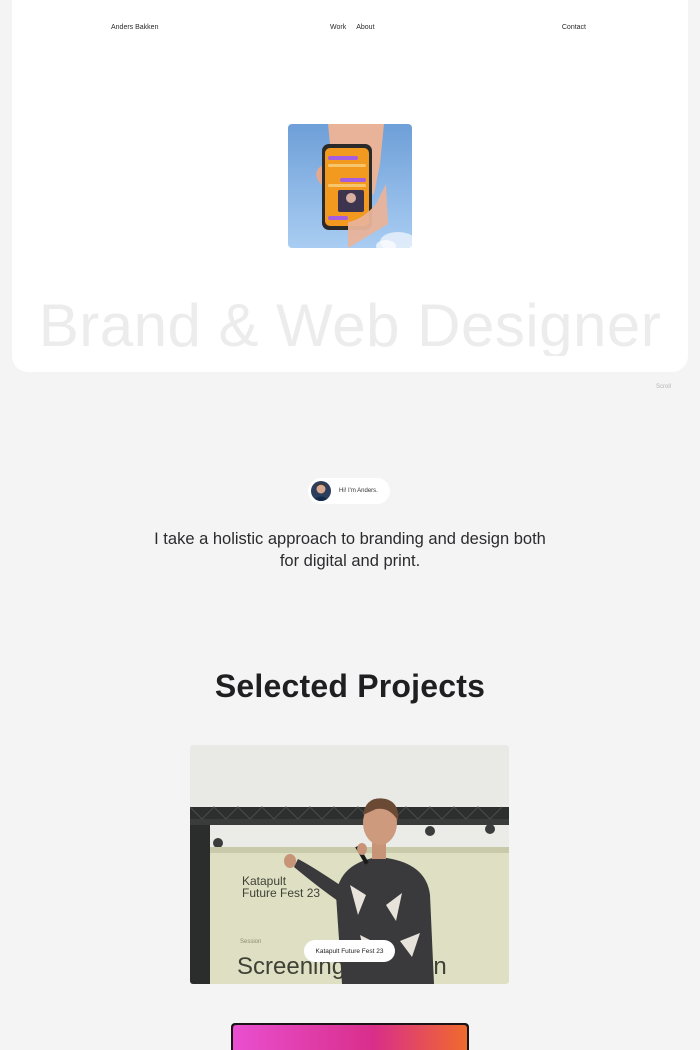  What do you see at coordinates (134, 27) in the screenshot?
I see `brand-link: Anders Bakken` at bounding box center [134, 27].